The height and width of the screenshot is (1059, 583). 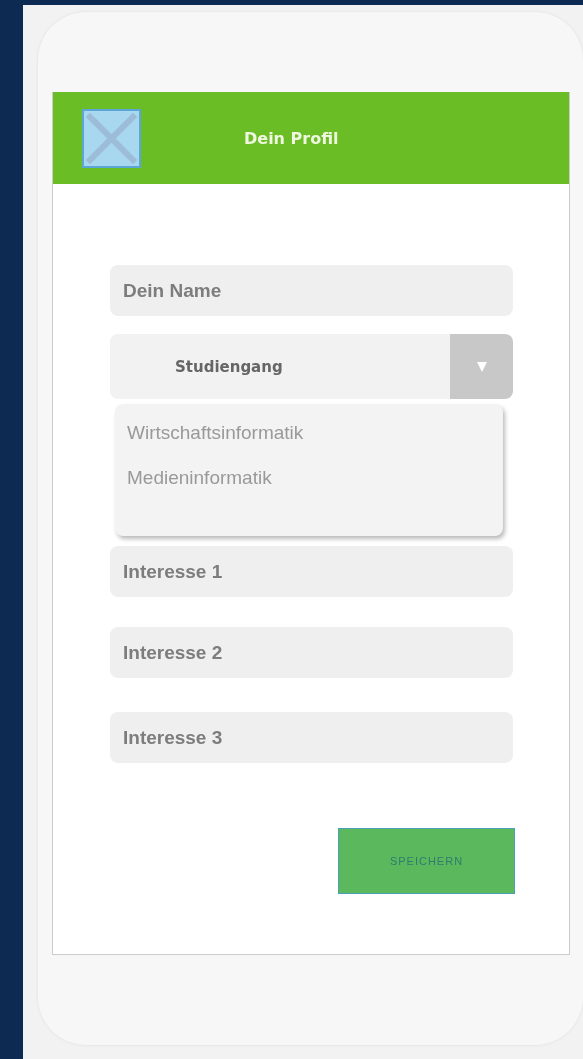 What do you see at coordinates (311, 652) in the screenshot?
I see `input-field: Interesse 2` at bounding box center [311, 652].